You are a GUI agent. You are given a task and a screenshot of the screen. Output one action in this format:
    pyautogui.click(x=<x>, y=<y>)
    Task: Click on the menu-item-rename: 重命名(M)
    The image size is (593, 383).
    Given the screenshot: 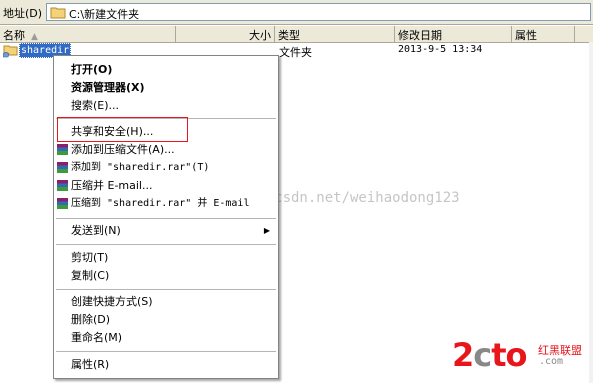 What is the action you would take?
    pyautogui.click(x=166, y=338)
    